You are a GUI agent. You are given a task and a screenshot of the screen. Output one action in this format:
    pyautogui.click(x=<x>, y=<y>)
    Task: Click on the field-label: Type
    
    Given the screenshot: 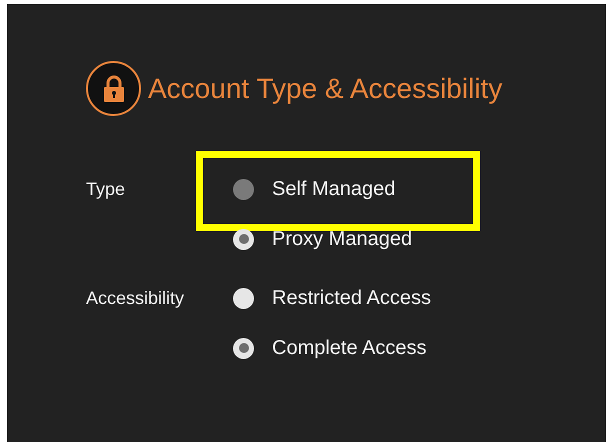 What is the action you would take?
    pyautogui.click(x=106, y=189)
    